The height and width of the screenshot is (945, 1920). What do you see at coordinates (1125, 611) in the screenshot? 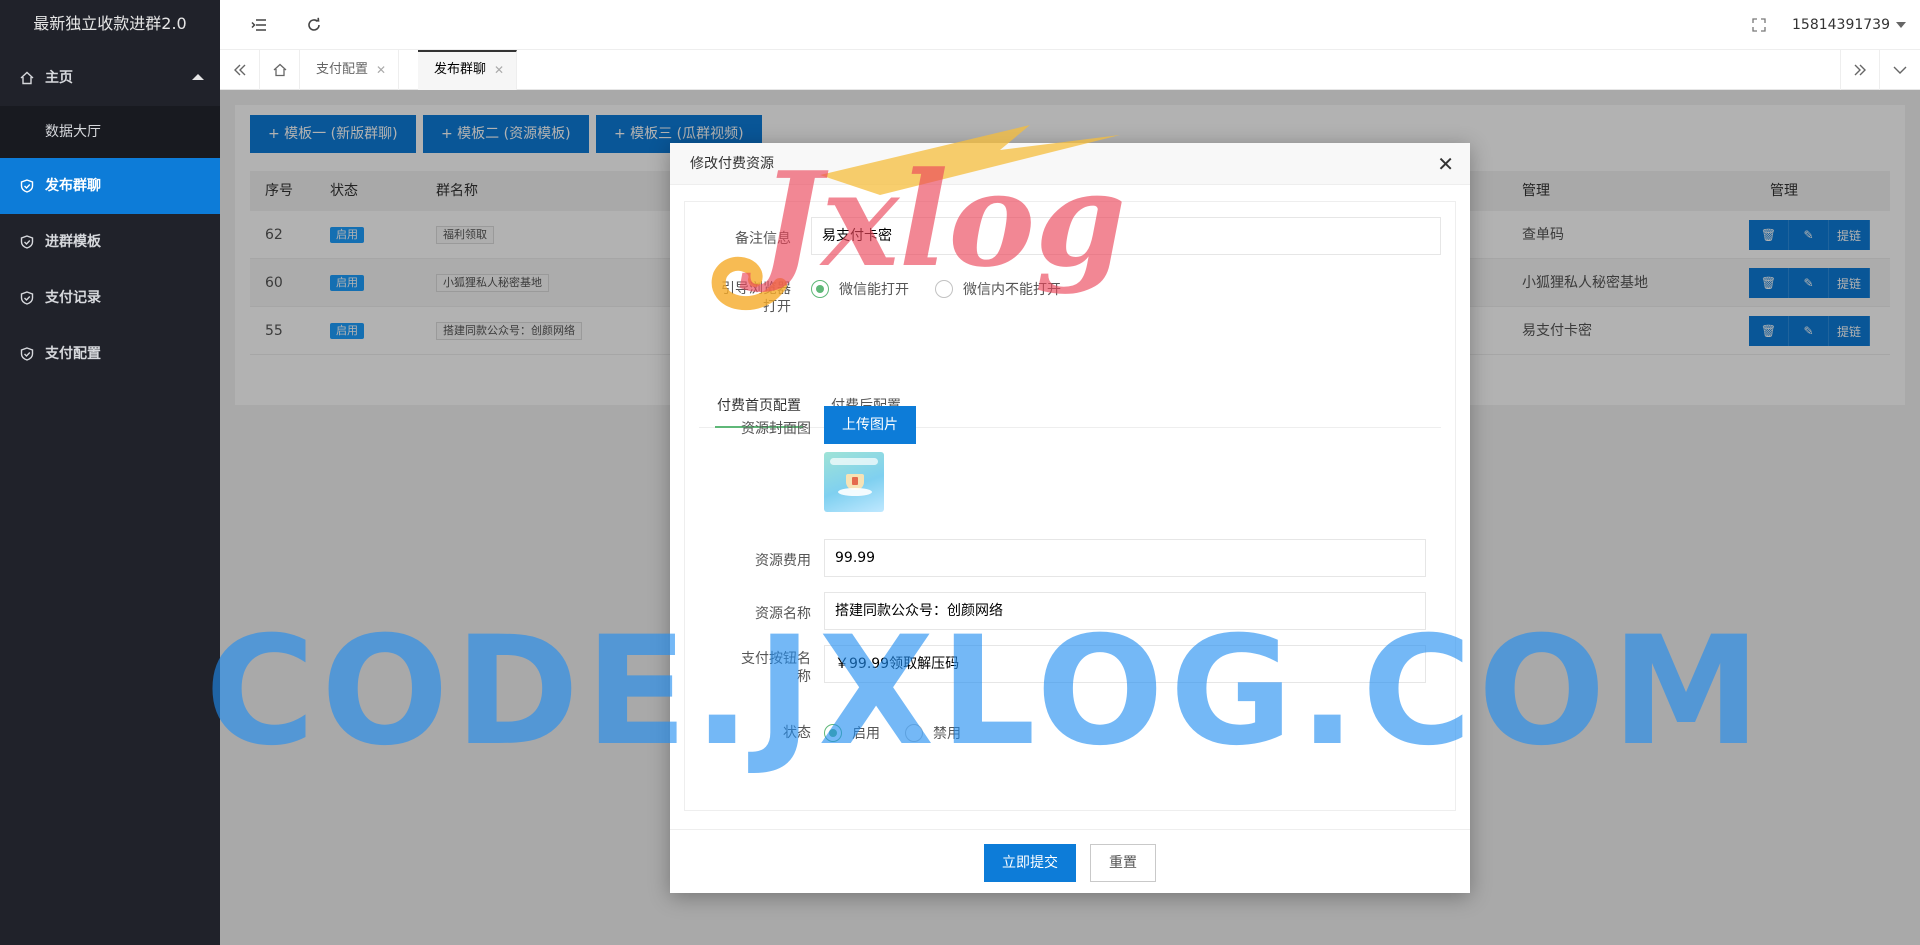
I see `resource-name-input: 搭建同款公众号：创颜网络` at bounding box center [1125, 611].